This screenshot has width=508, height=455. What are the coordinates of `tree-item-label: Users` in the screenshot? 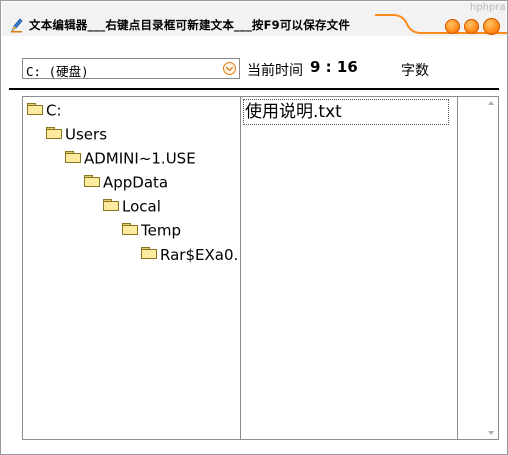 It's located at (86, 134).